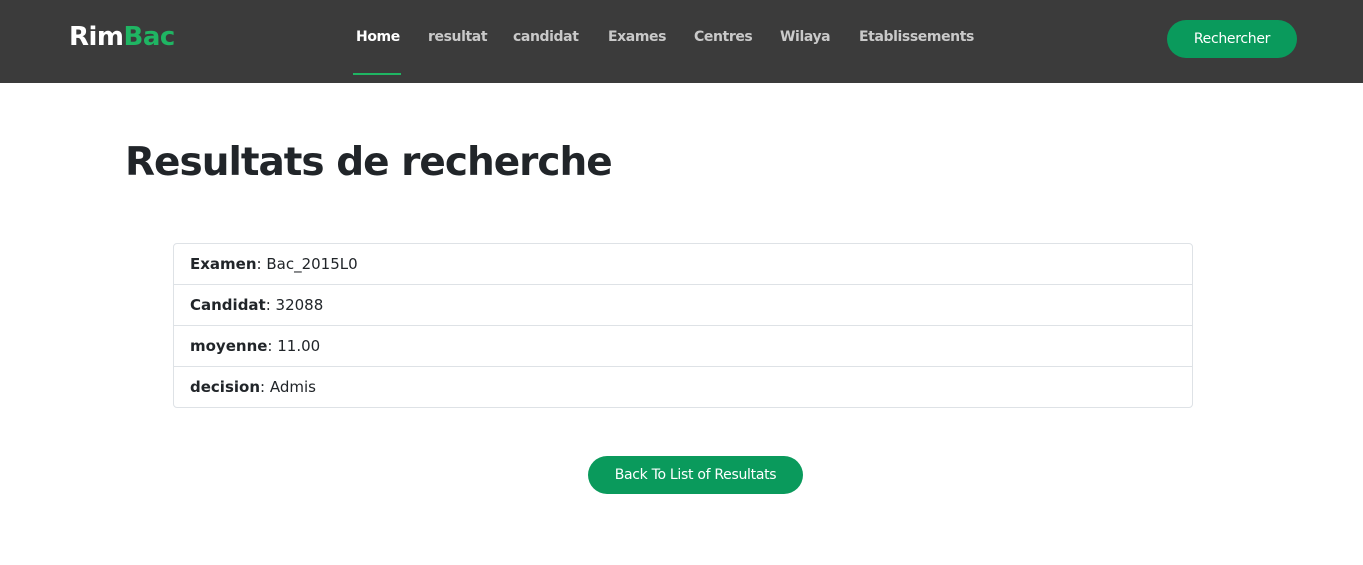  I want to click on page-title: Resultats de recherche, so click(369, 162).